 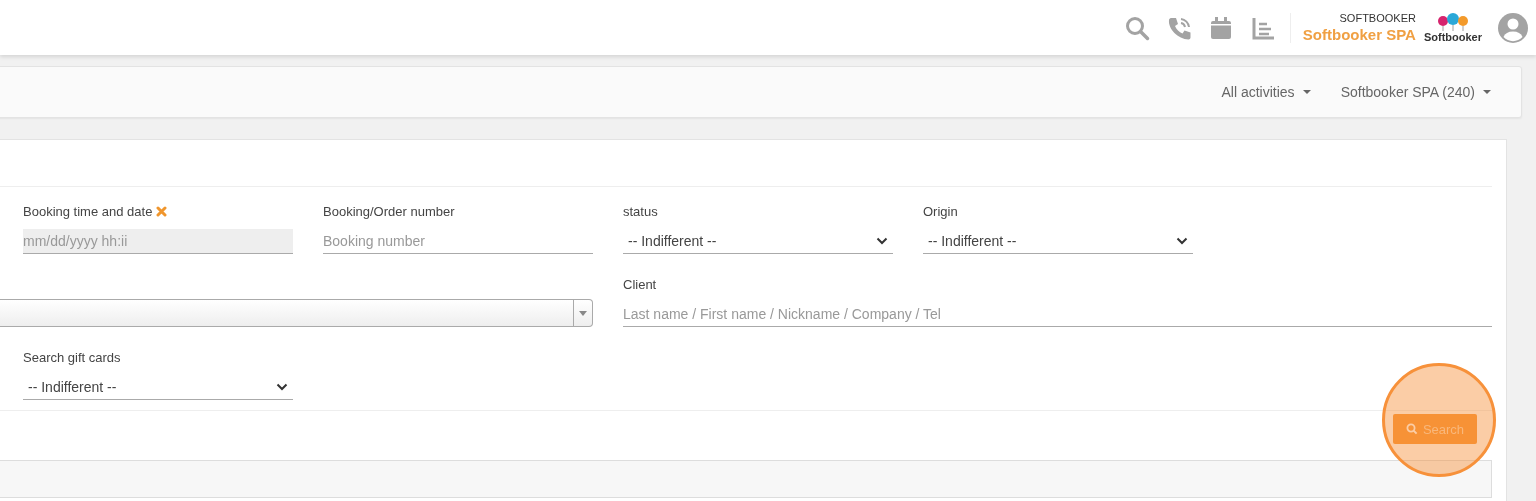 I want to click on caret-icon, so click(x=583, y=313).